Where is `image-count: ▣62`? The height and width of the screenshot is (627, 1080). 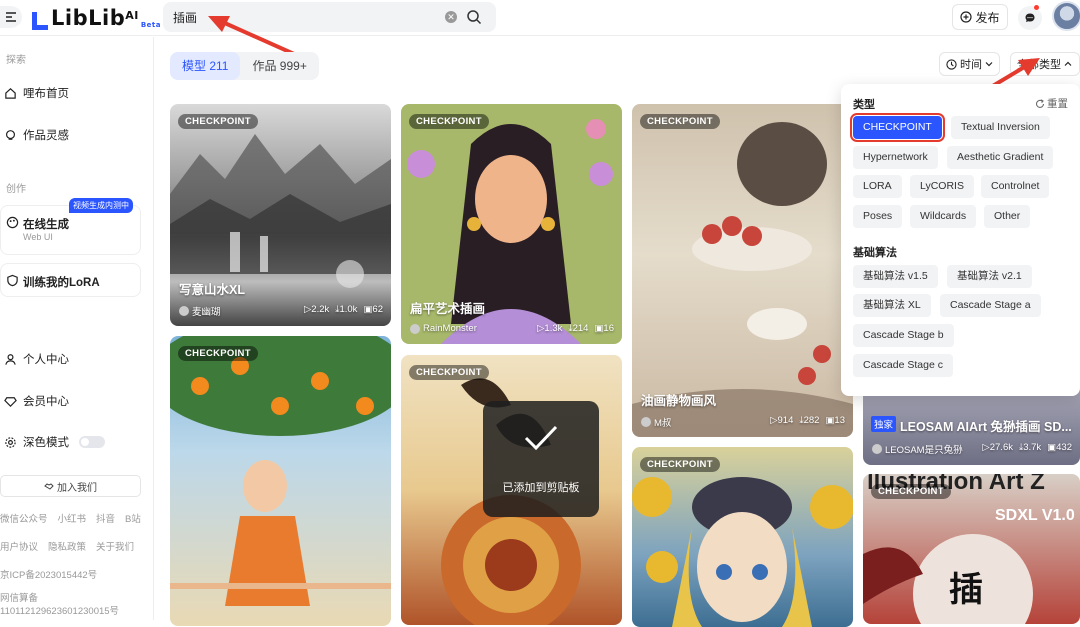 image-count: ▣62 is located at coordinates (373, 309).